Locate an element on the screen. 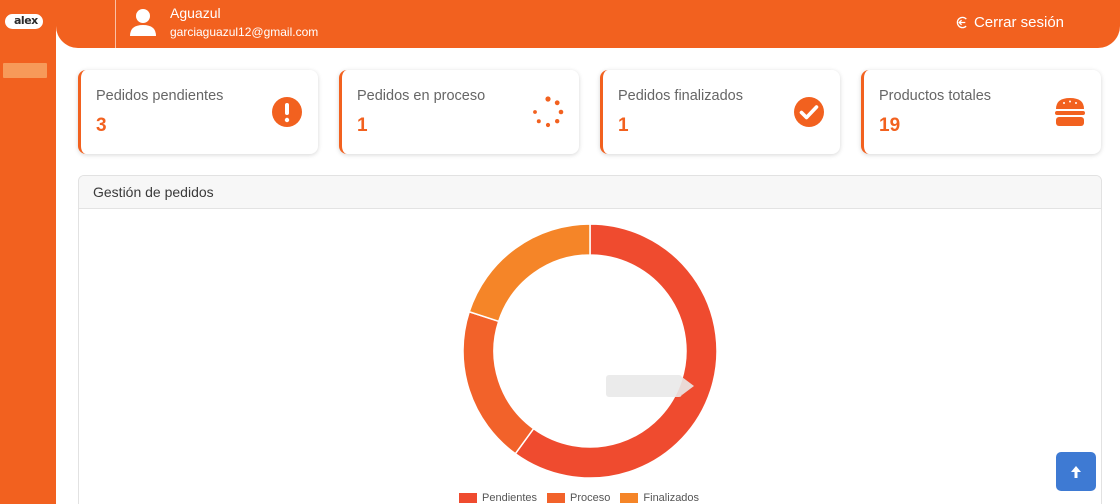 Image resolution: width=1120 pixels, height=504 pixels. legend-label: Proceso is located at coordinates (590, 498).